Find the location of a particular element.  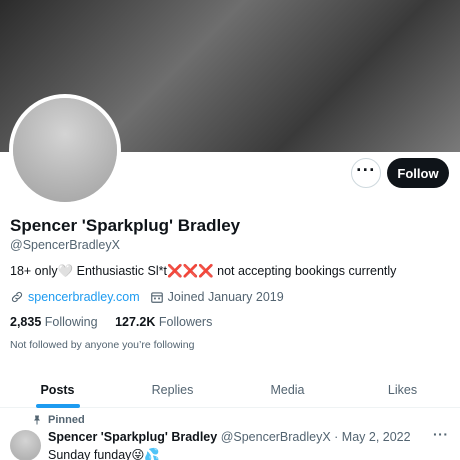

post-text: Sunday funday😜💦 is located at coordinates (104, 454).